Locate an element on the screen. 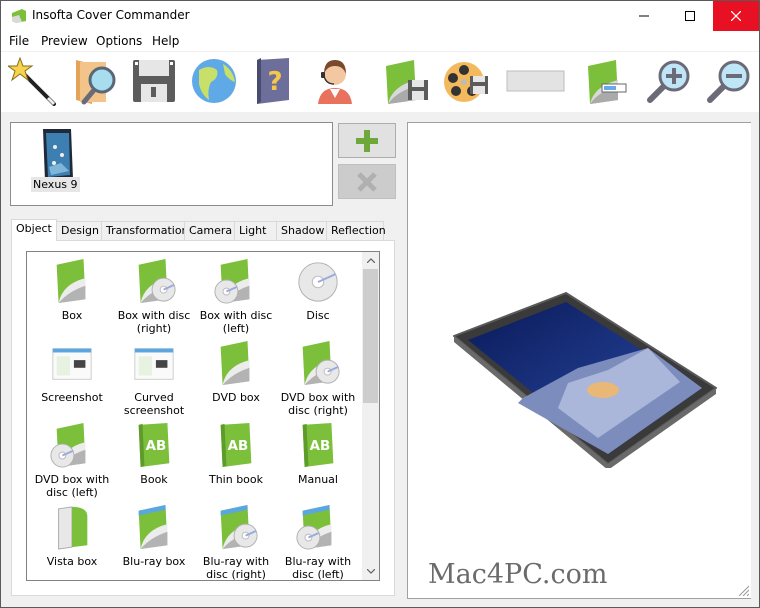 This screenshot has height=608, width=760. gallery-item-box-disc-left: Box with disc (left) is located at coordinates (236, 295).